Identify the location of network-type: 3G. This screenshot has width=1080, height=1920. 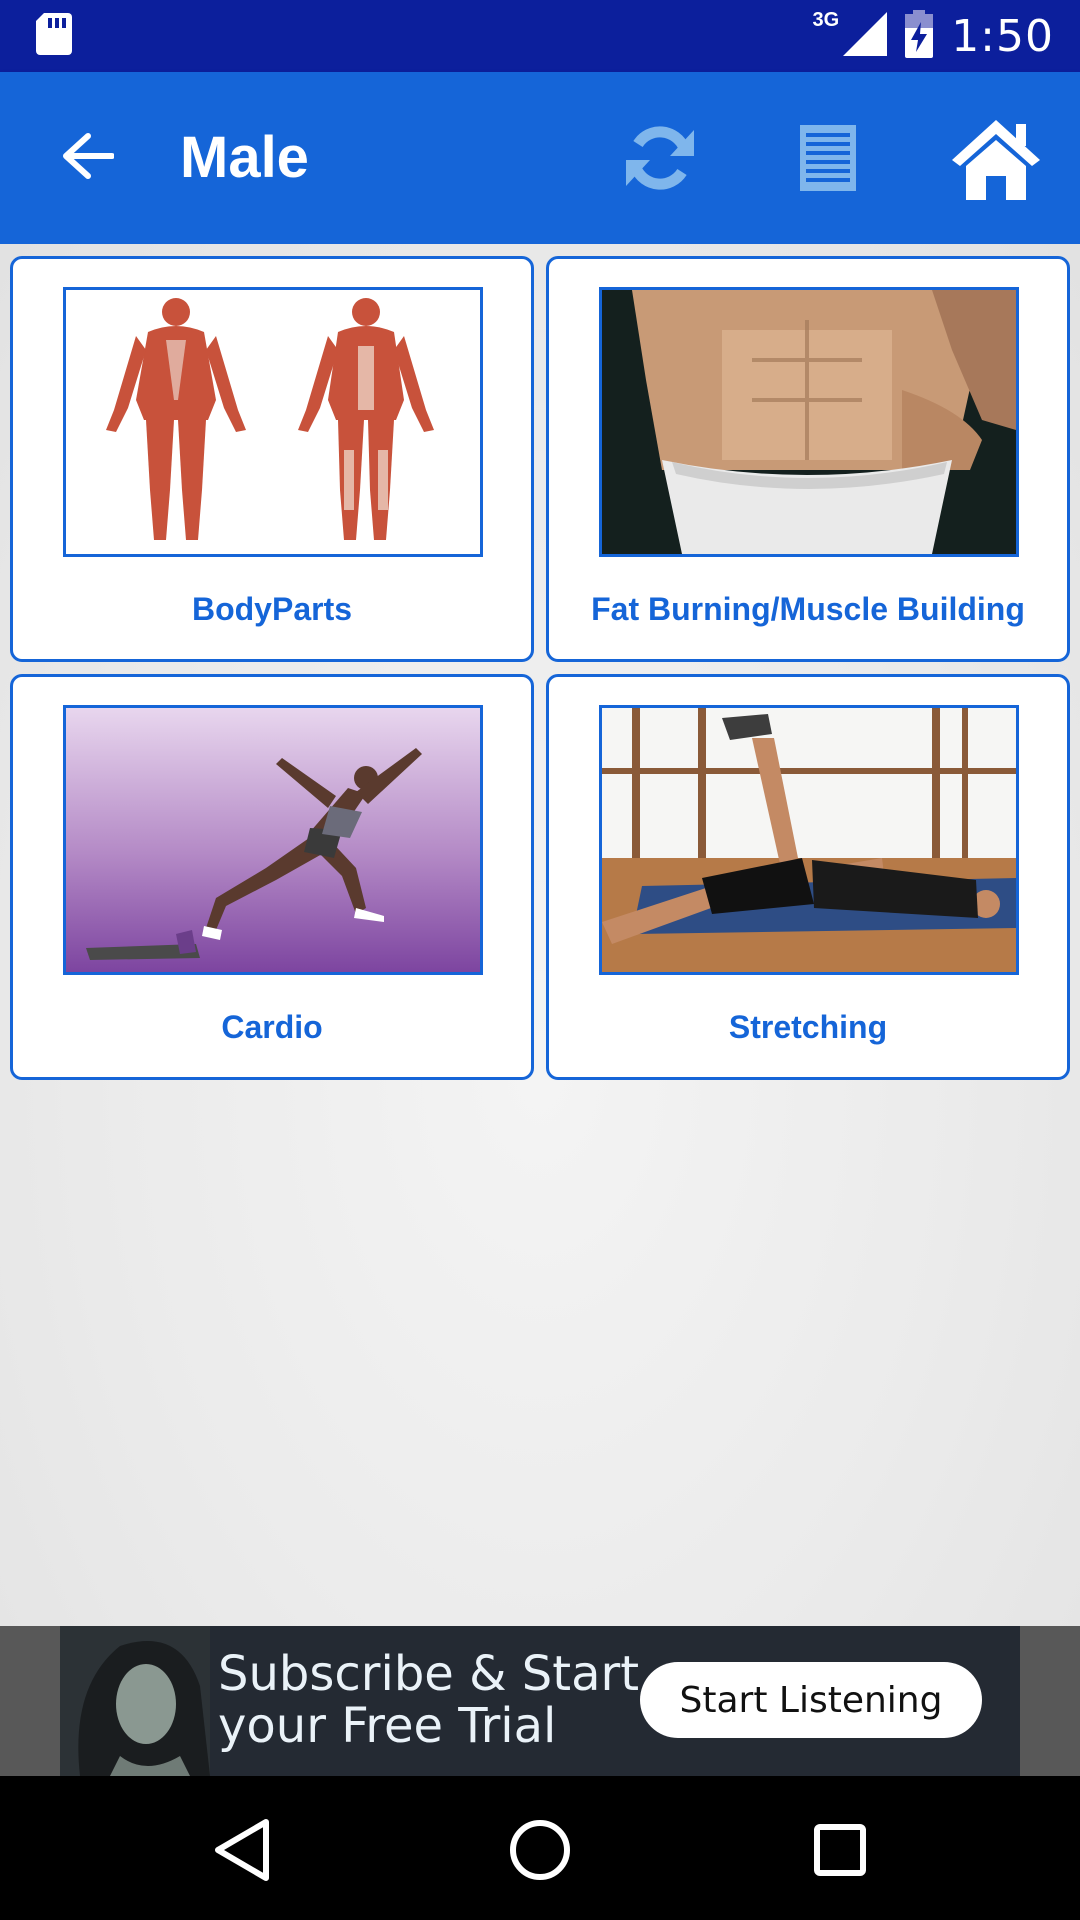
(826, 19).